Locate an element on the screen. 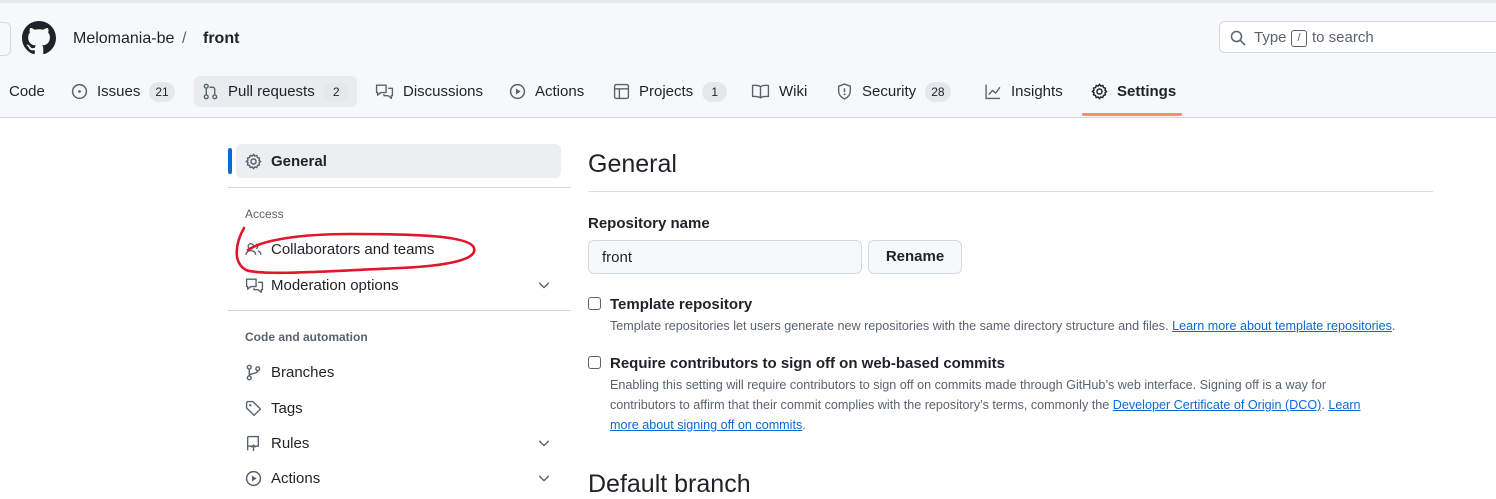 The height and width of the screenshot is (499, 1496). menu-button is located at coordinates (5, 39).